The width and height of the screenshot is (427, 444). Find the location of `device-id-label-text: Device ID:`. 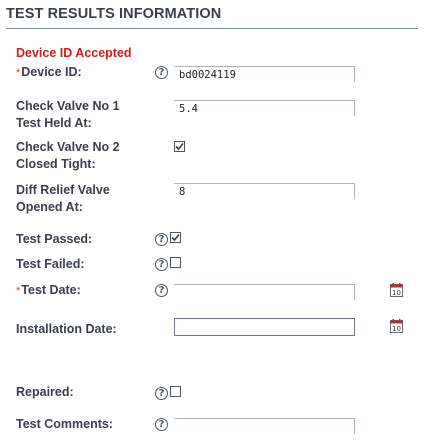

device-id-label-text: Device ID: is located at coordinates (51, 72).